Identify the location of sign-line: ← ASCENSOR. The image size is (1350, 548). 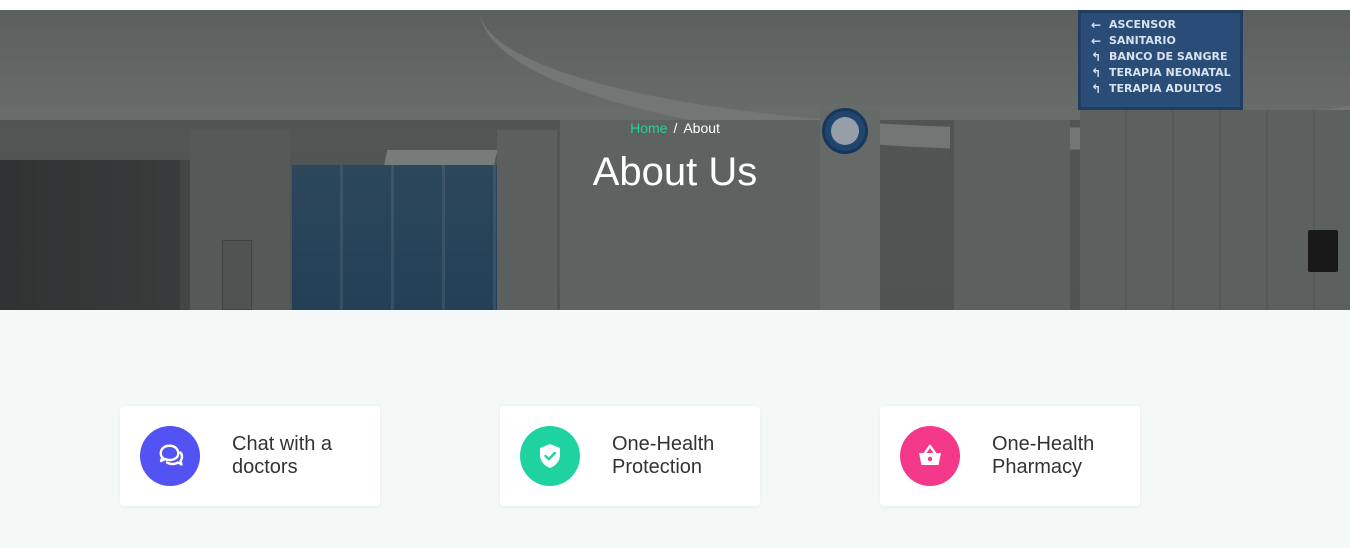
(1160, 25).